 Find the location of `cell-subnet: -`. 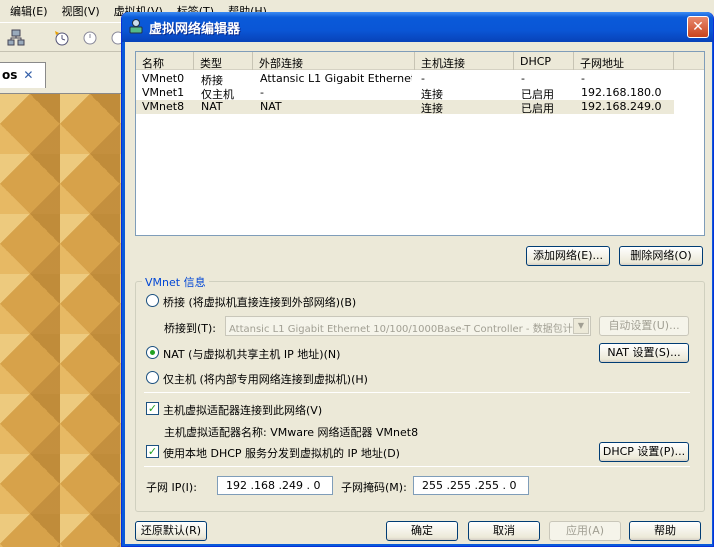

cell-subnet: - is located at coordinates (583, 78).